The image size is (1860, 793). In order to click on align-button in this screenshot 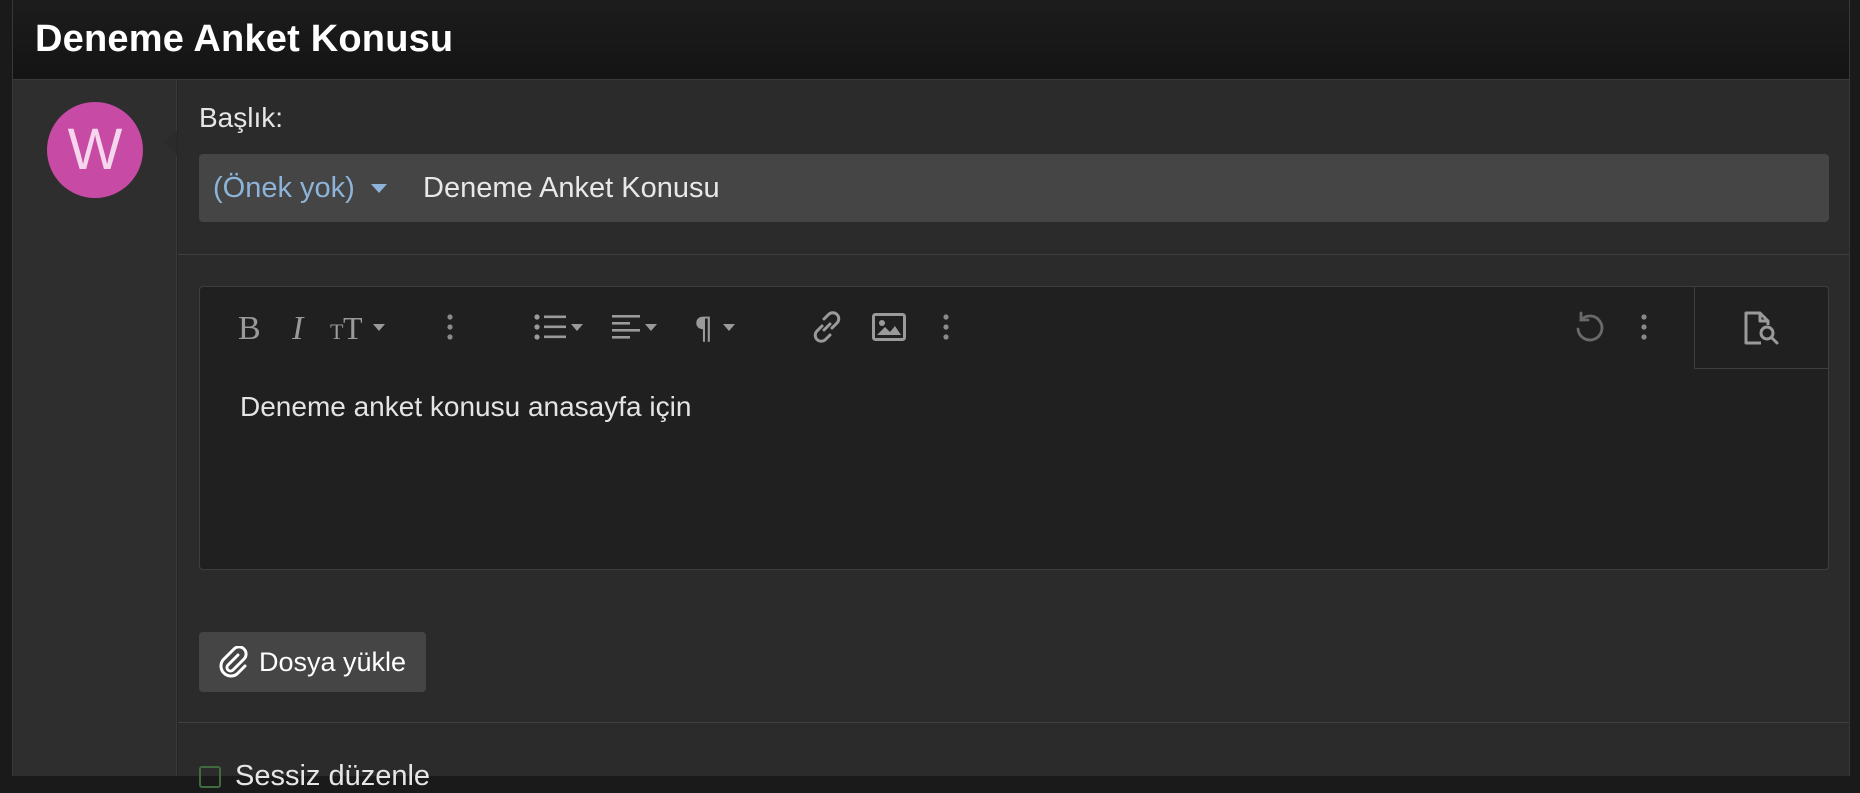, I will do `click(634, 327)`.